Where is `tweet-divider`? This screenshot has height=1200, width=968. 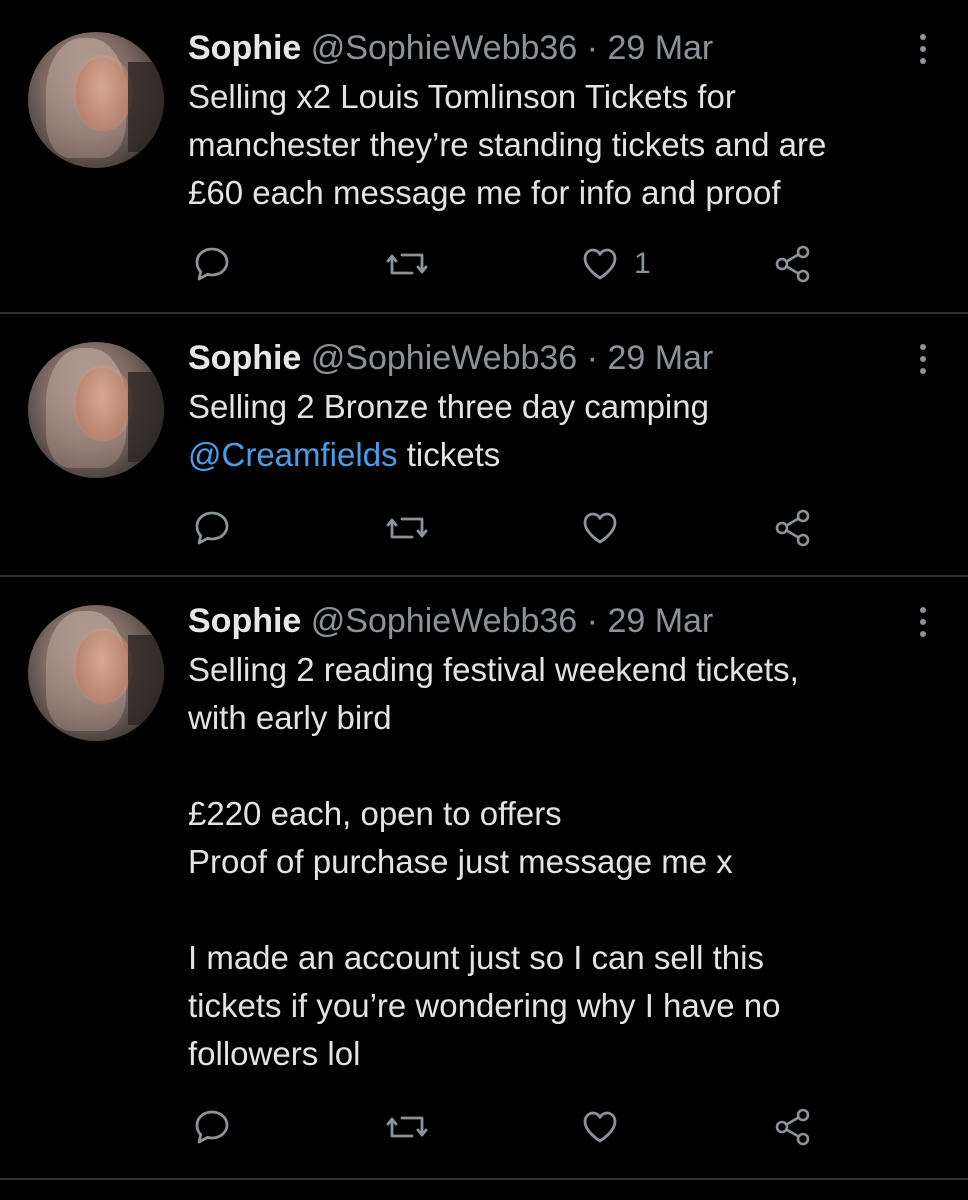 tweet-divider is located at coordinates (484, 1179).